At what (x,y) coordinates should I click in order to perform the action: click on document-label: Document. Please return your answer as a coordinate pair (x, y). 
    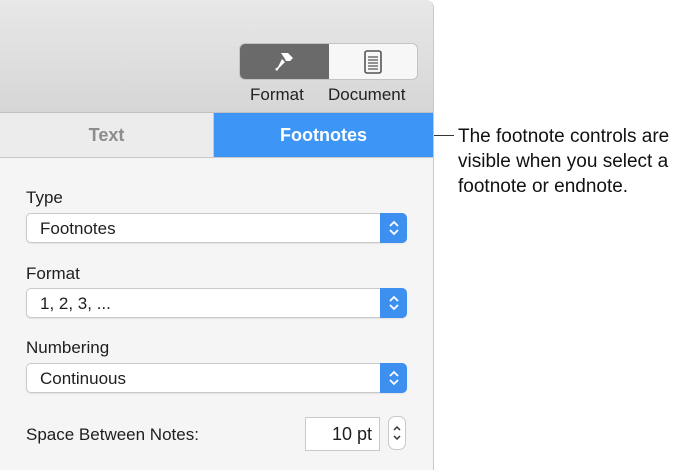
    Looking at the image, I should click on (367, 94).